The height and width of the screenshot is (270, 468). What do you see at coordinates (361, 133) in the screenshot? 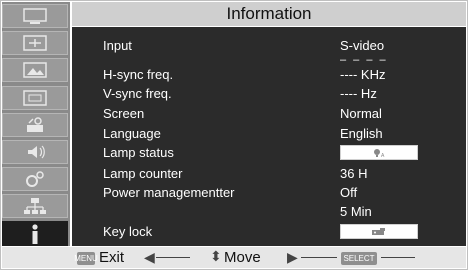
I see `language-value: English` at bounding box center [361, 133].